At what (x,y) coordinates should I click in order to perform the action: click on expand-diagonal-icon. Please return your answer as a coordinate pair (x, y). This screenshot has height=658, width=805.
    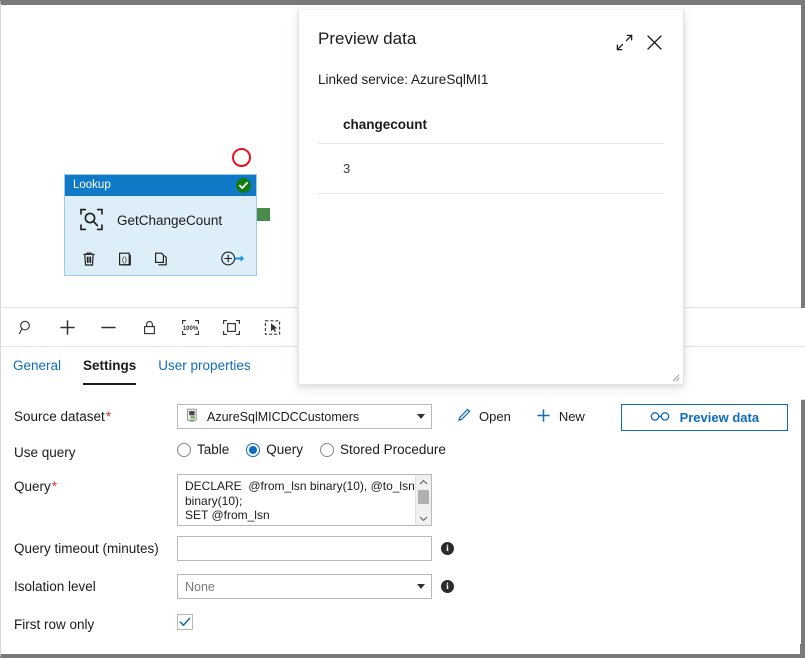
    Looking at the image, I should click on (624, 42).